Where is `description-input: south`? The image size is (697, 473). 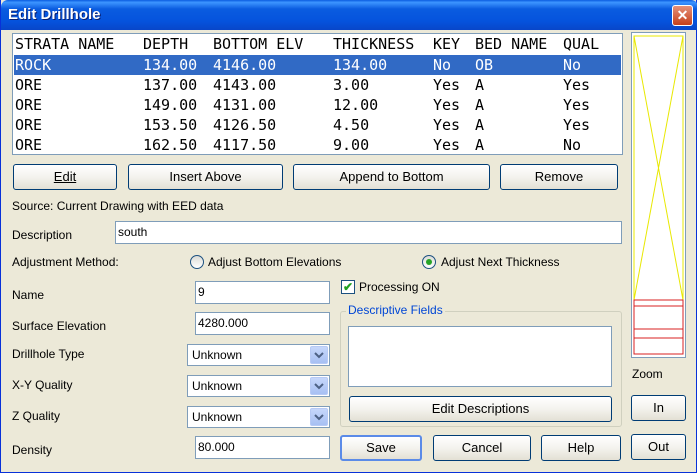 description-input: south is located at coordinates (368, 232).